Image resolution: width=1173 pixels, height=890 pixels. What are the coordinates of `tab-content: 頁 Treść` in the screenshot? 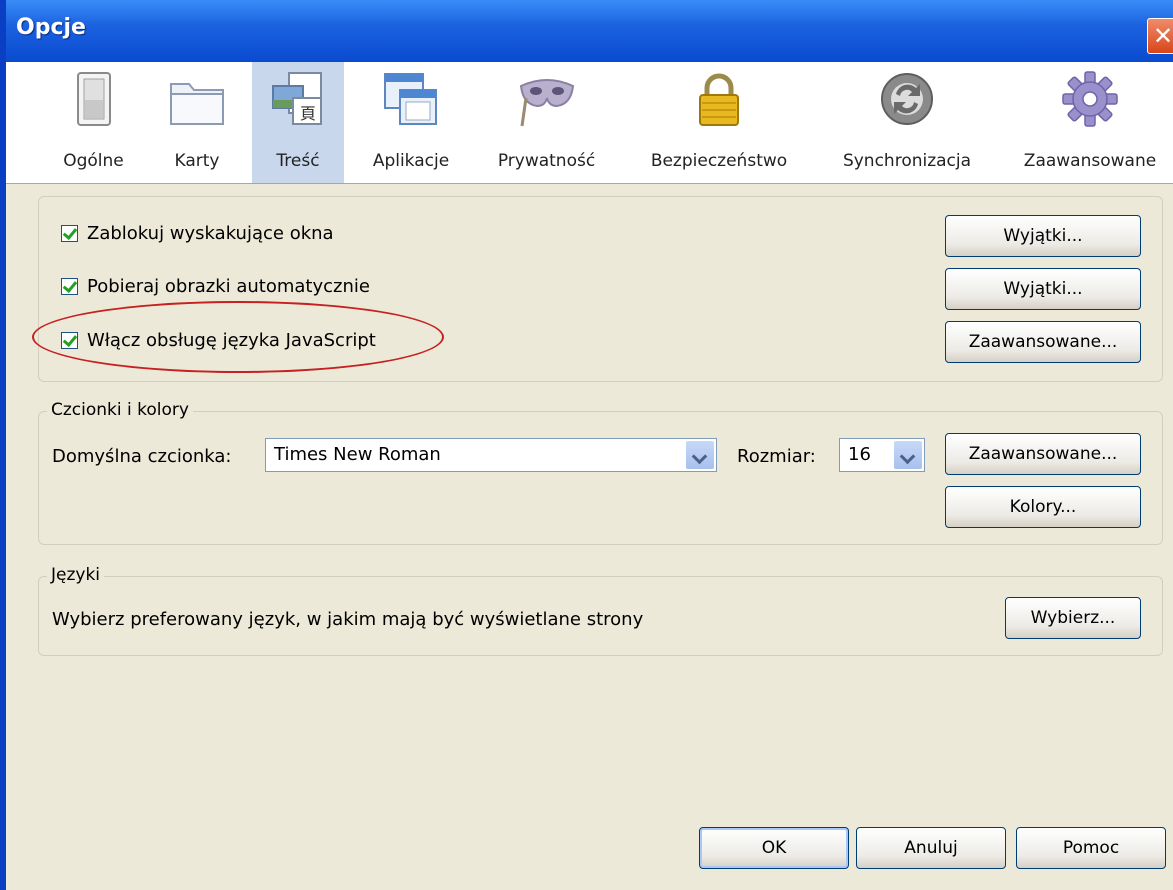 It's located at (298, 122).